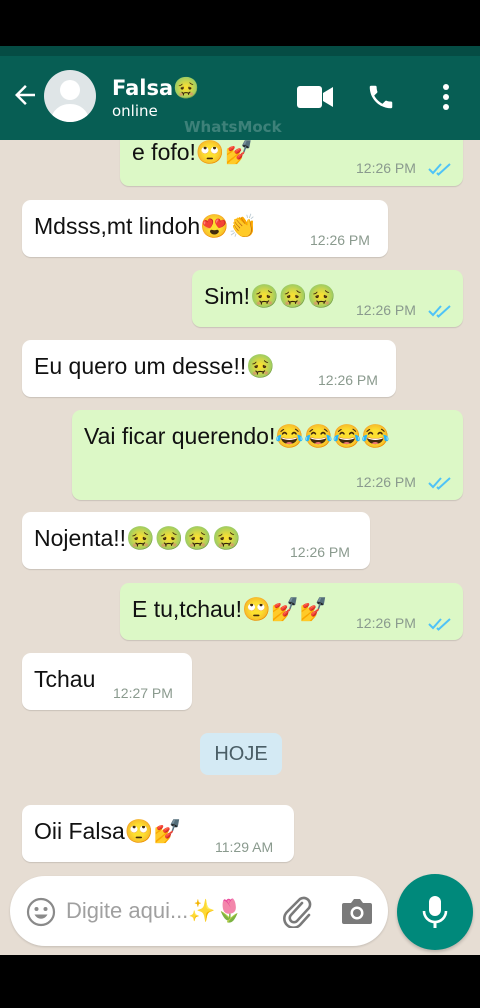 The image size is (480, 1008). I want to click on message-bubble-incoming: Mdsss,mt lindoh😍👏 12:26 PM, so click(205, 228).